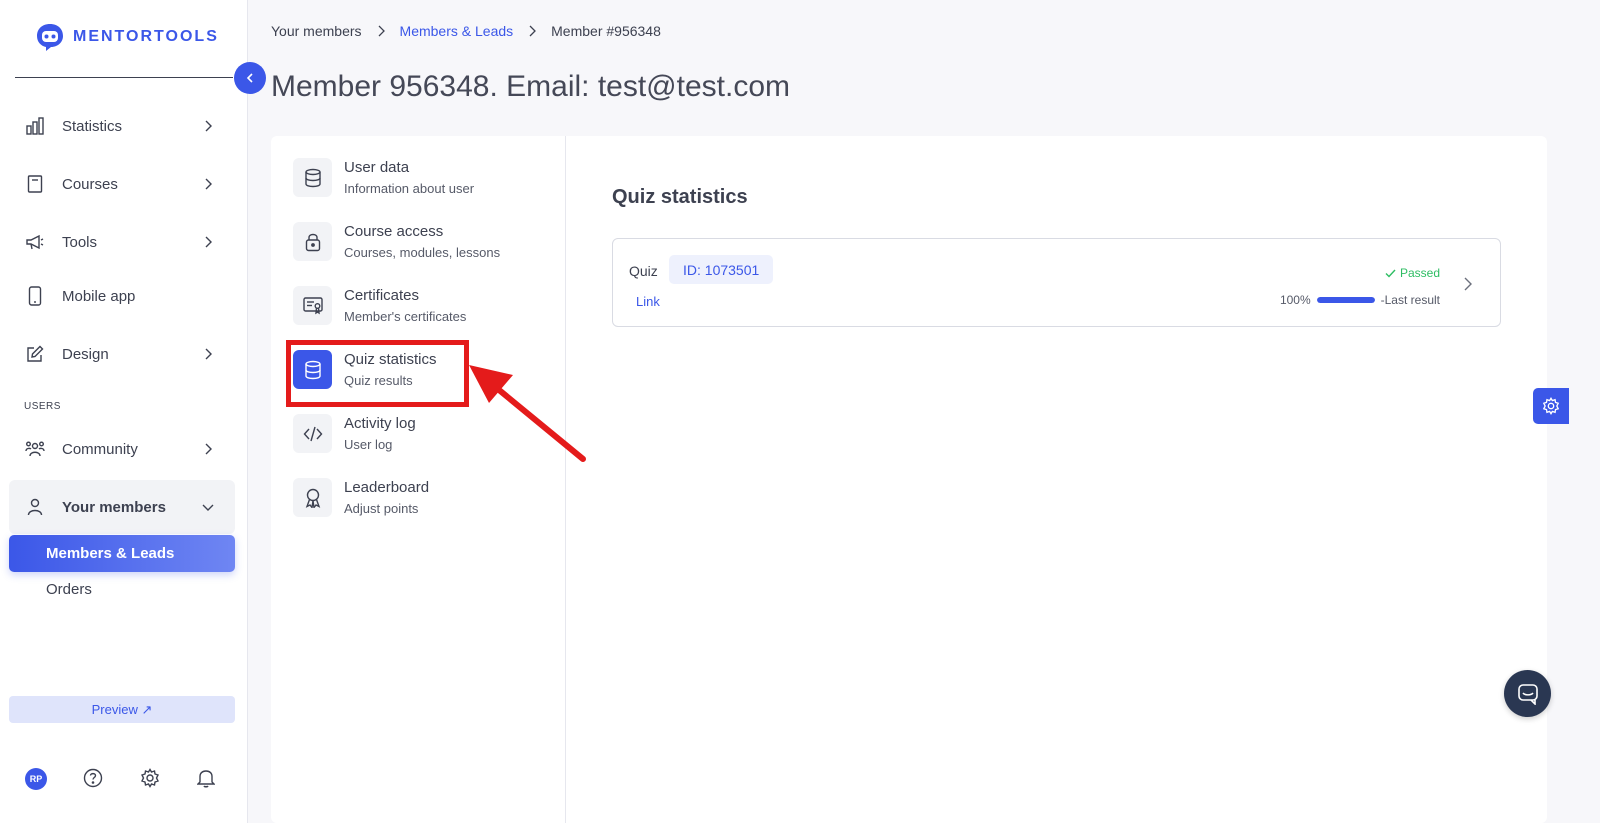  What do you see at coordinates (312, 433) in the screenshot?
I see `code-icon` at bounding box center [312, 433].